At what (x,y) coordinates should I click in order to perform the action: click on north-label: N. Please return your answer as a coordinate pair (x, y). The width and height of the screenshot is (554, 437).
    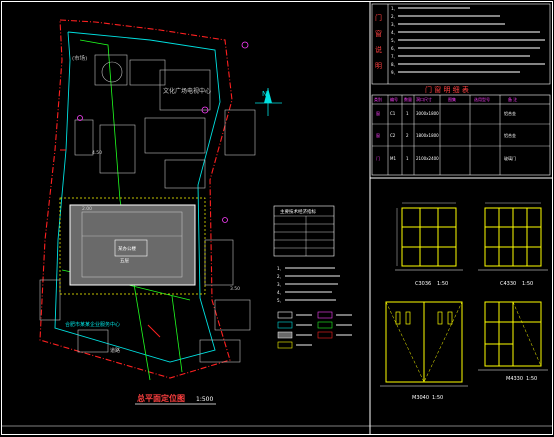
    Looking at the image, I should click on (264, 94).